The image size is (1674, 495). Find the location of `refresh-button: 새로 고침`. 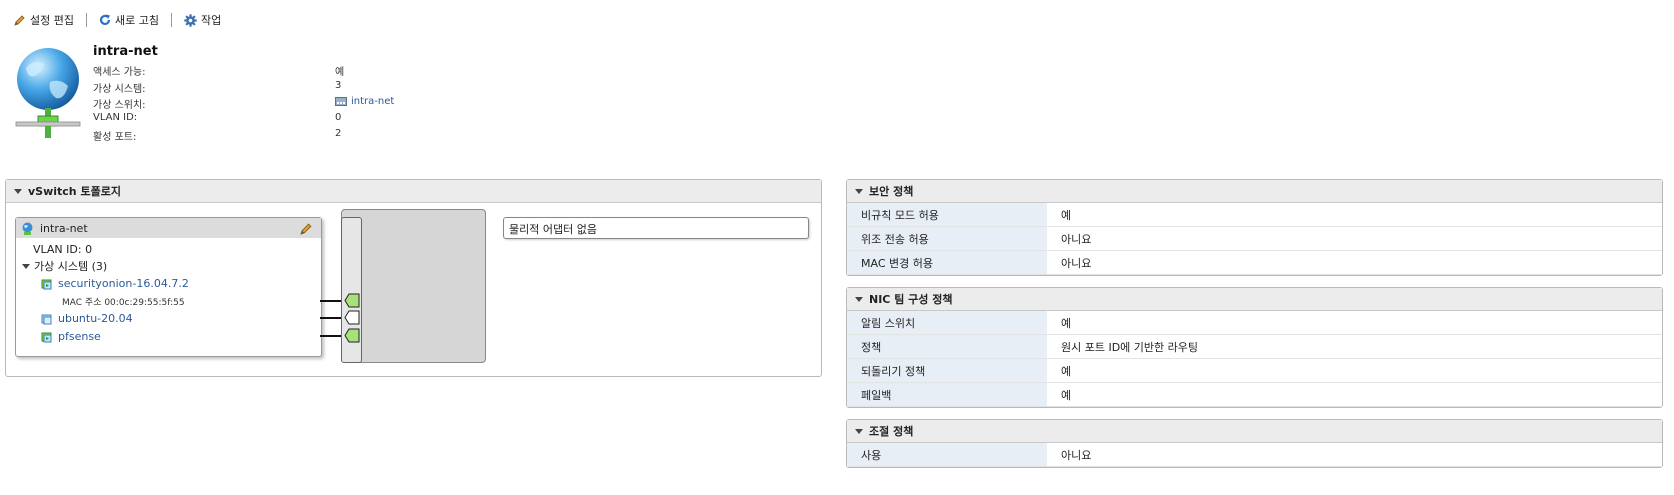

refresh-button: 새로 고침 is located at coordinates (129, 20).